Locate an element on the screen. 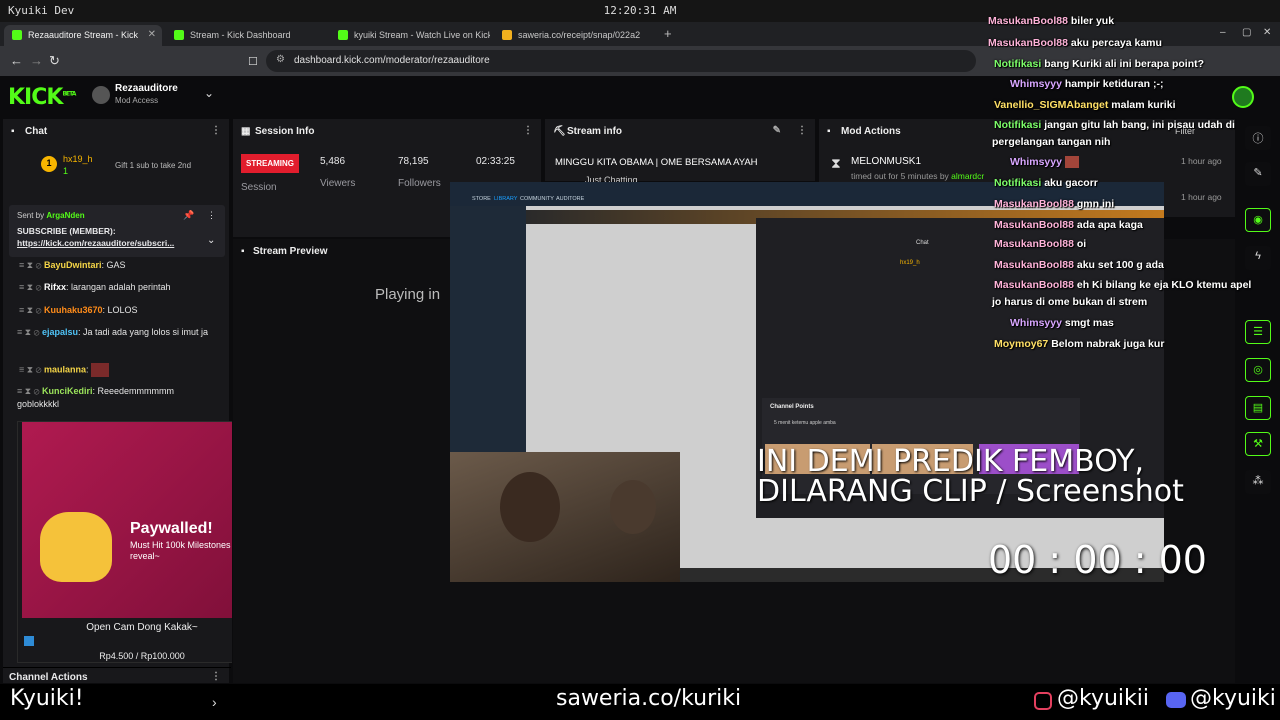  overlay-chat-line: Whimsyyy hampir ketiduran ;-; is located at coordinates (1086, 84).